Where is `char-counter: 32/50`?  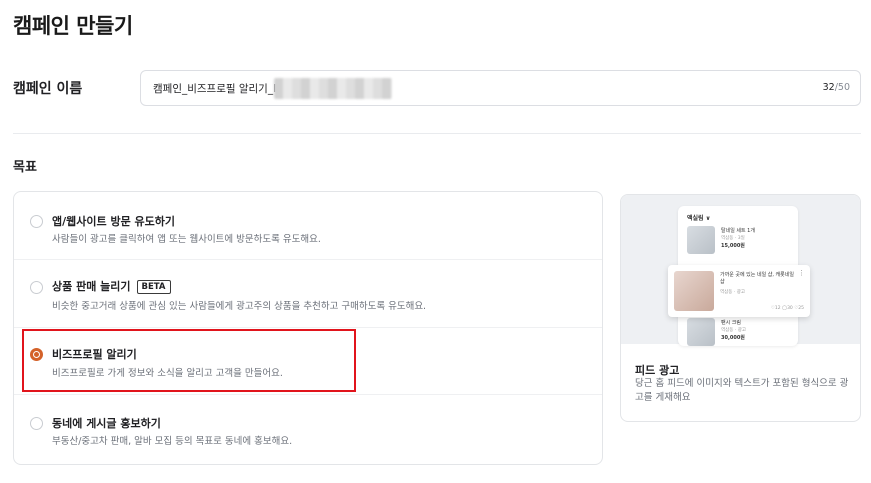
char-counter: 32/50 is located at coordinates (836, 87).